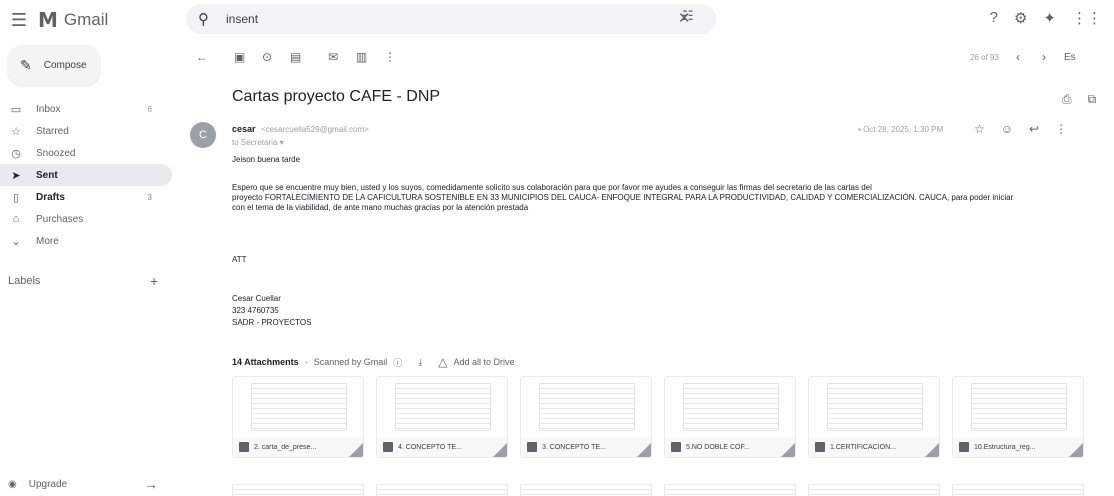  Describe the element at coordinates (1034, 129) in the screenshot. I see `reply-icon: ↩` at that location.